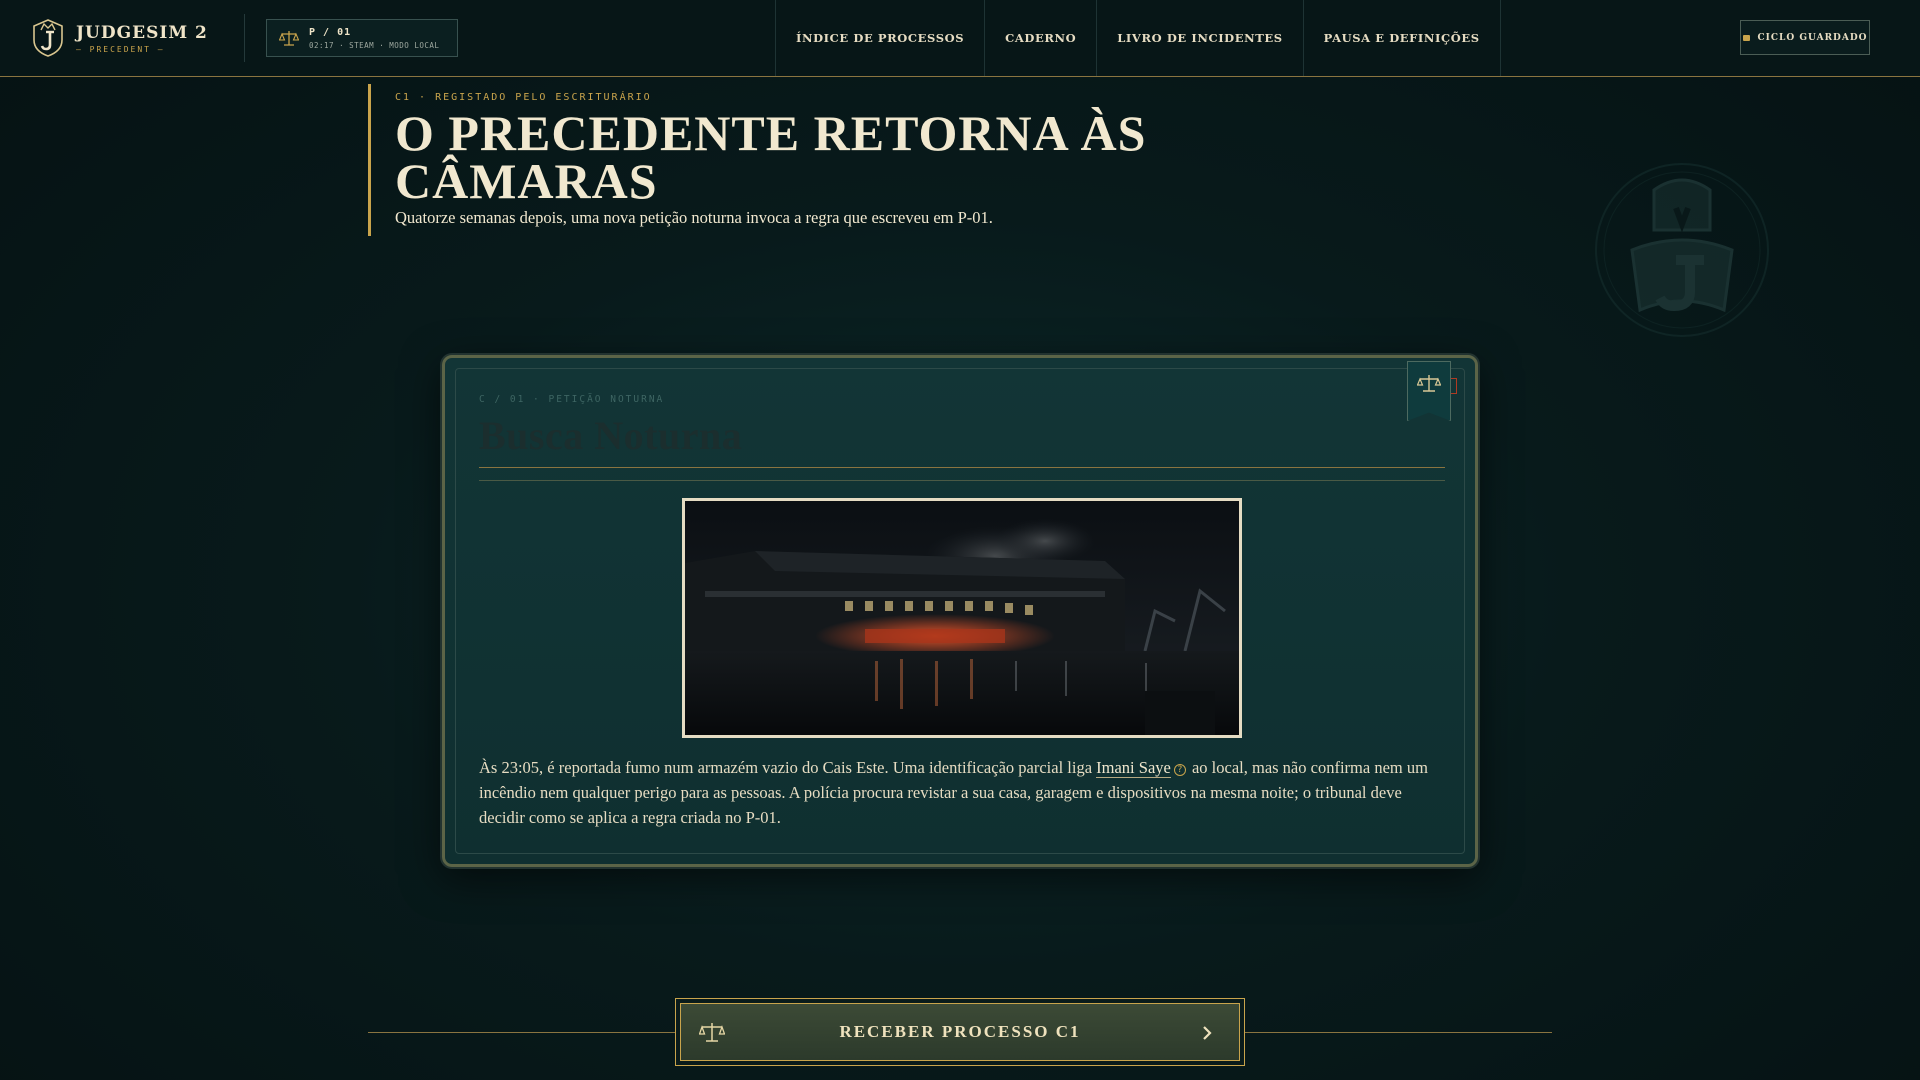 This screenshot has height=1080, width=1920. I want to click on chevron-right-icon, so click(1207, 1033).